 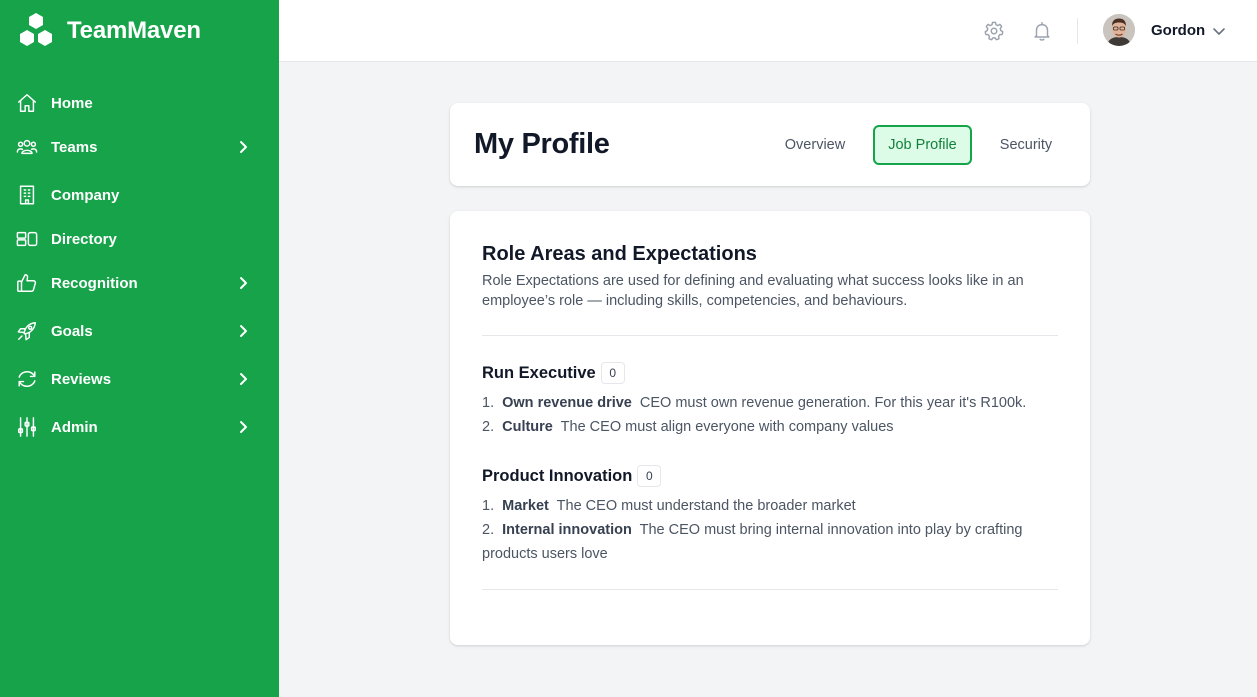 What do you see at coordinates (27, 379) in the screenshot?
I see `refresh-icon` at bounding box center [27, 379].